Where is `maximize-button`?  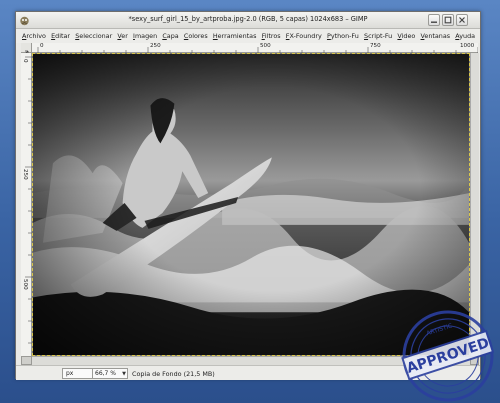
maximize-button is located at coordinates (448, 20).